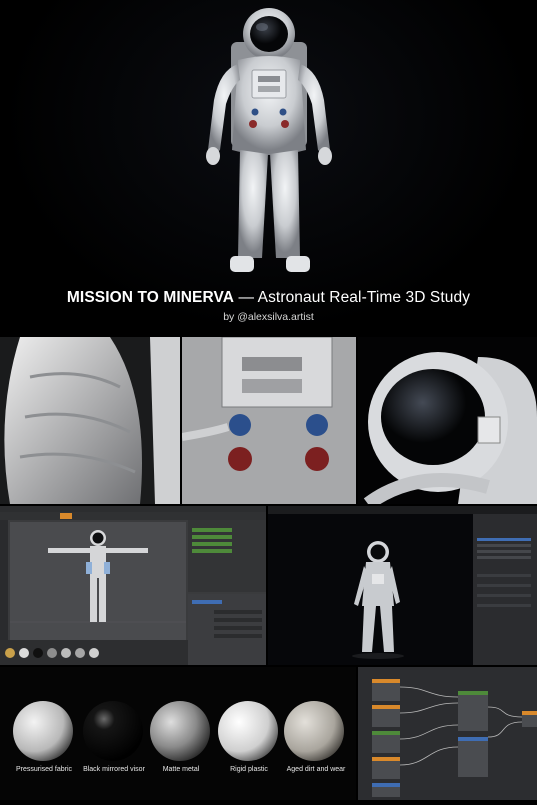 This screenshot has height=805, width=537. I want to click on render-menu-bar, so click(402, 510).